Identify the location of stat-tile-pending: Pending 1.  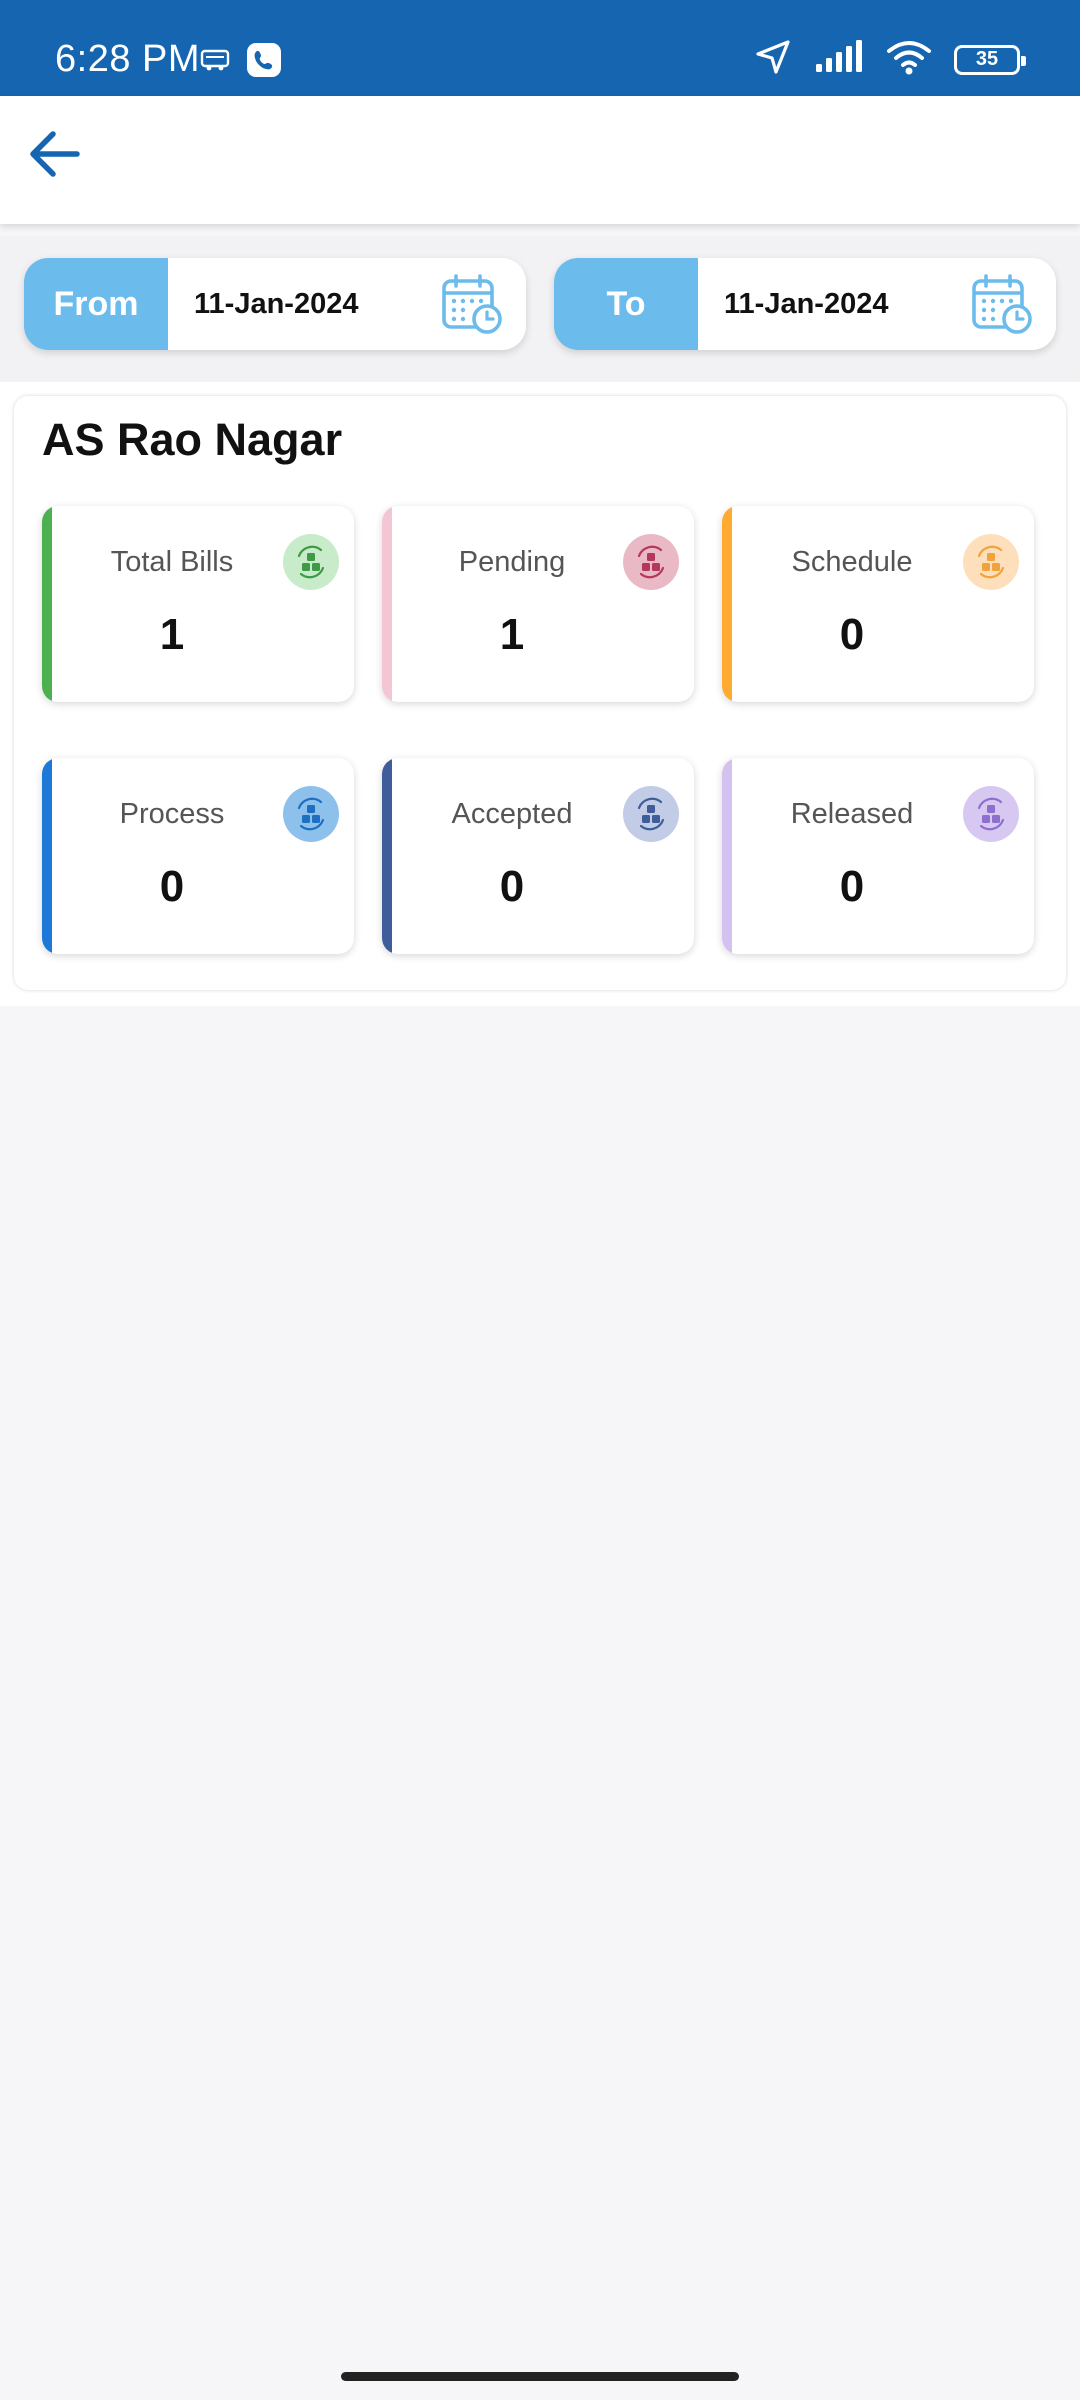
(538, 604).